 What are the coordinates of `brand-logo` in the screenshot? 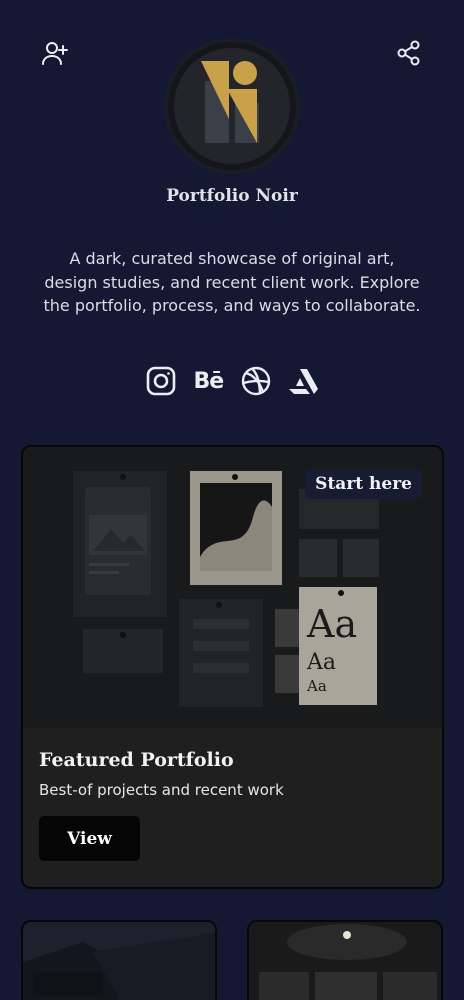 It's located at (230, 102).